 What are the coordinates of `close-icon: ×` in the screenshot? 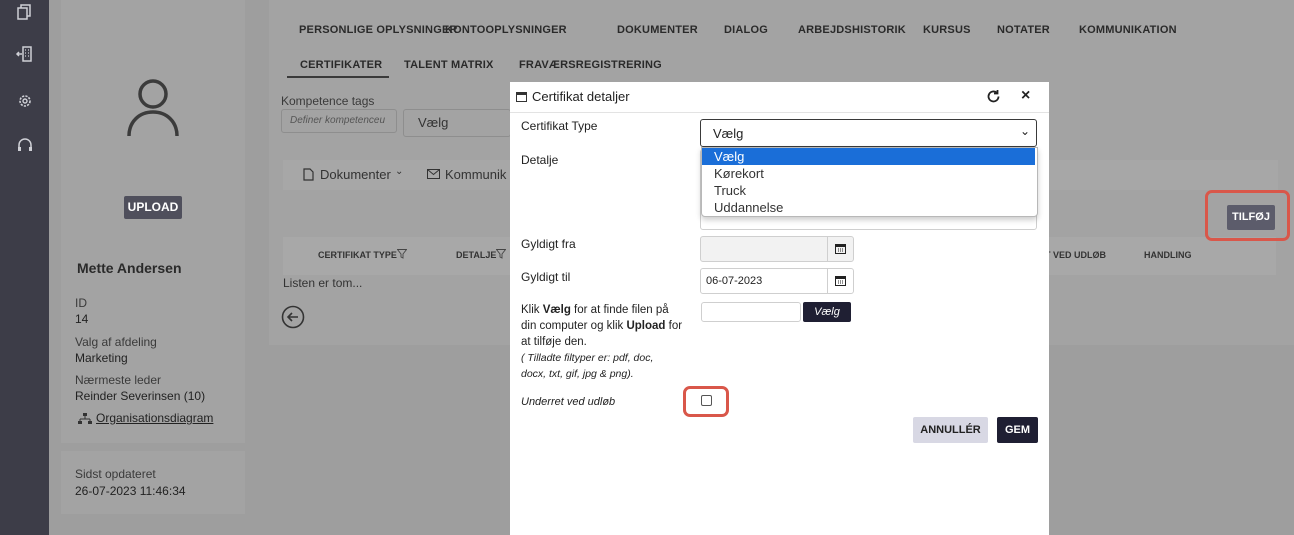 It's located at (1025, 96).